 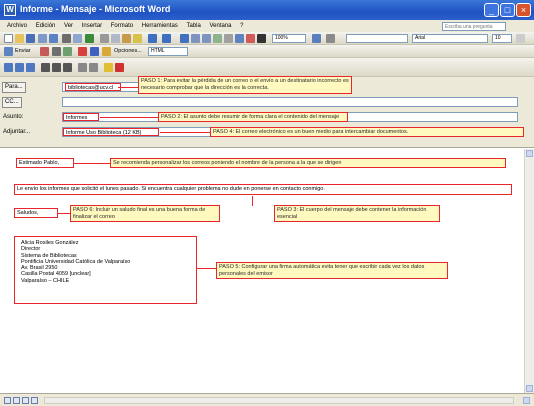 What do you see at coordinates (507, 10) in the screenshot?
I see `maximize-button: □` at bounding box center [507, 10].